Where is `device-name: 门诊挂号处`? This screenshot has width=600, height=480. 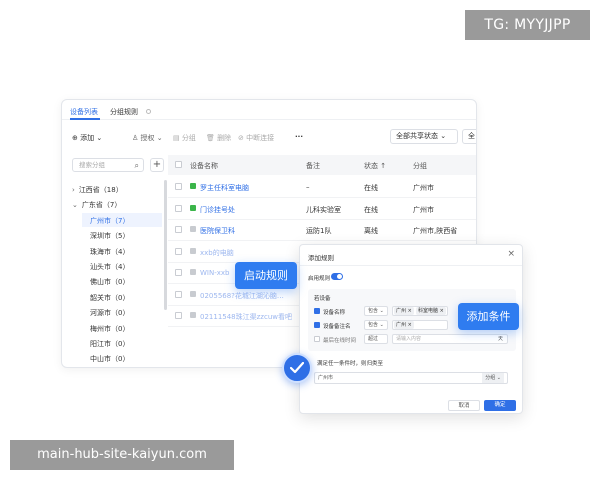
device-name: 门诊挂号处 is located at coordinates (217, 210).